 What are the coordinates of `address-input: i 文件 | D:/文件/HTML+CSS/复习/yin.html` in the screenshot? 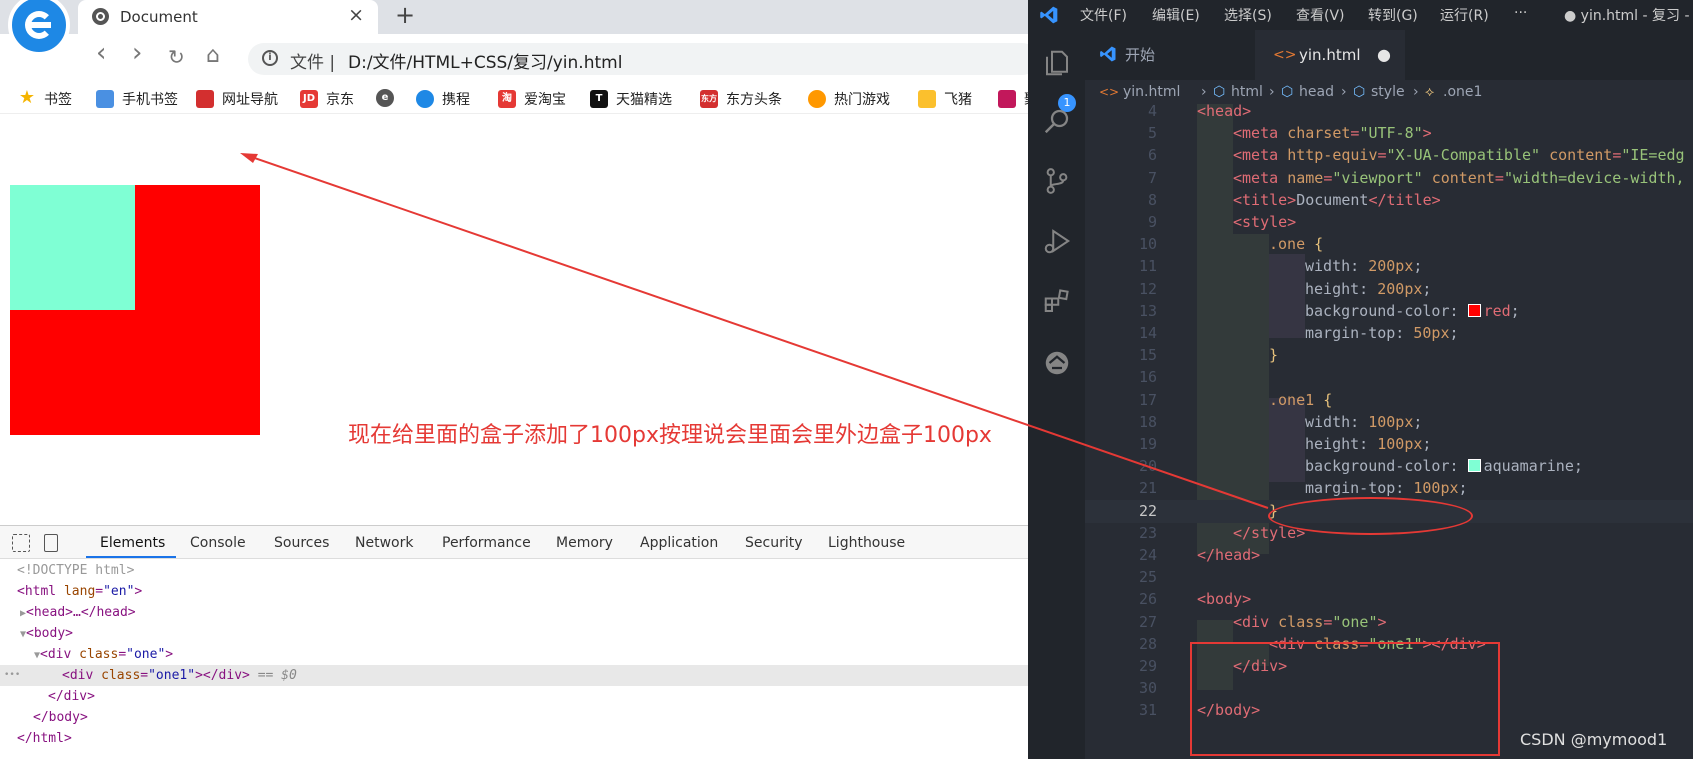 It's located at (638, 59).